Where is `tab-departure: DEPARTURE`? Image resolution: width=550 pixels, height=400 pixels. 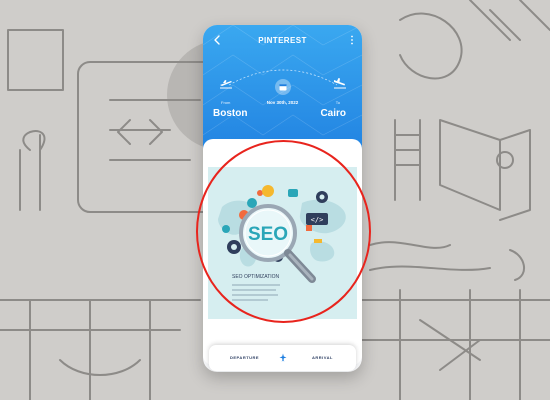
tab-departure: DEPARTURE is located at coordinates (244, 357).